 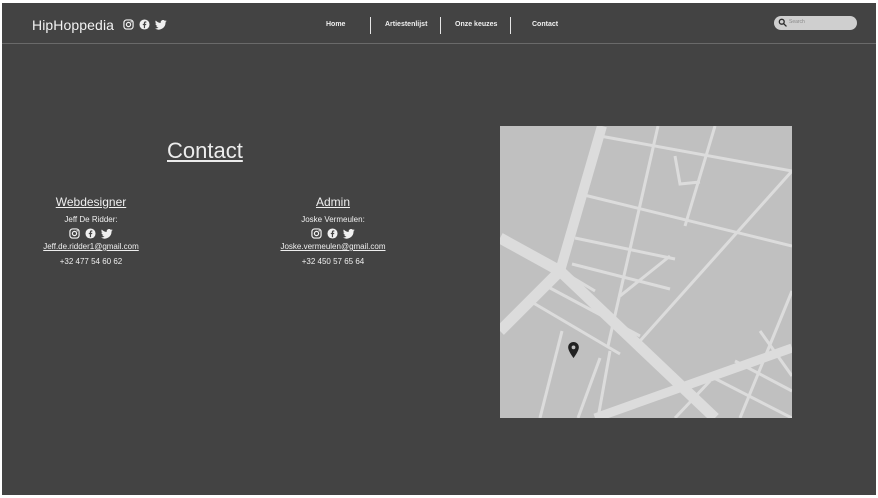 I want to click on contact-email-link: Joske.vermeulen@gmail.com, so click(x=333, y=246).